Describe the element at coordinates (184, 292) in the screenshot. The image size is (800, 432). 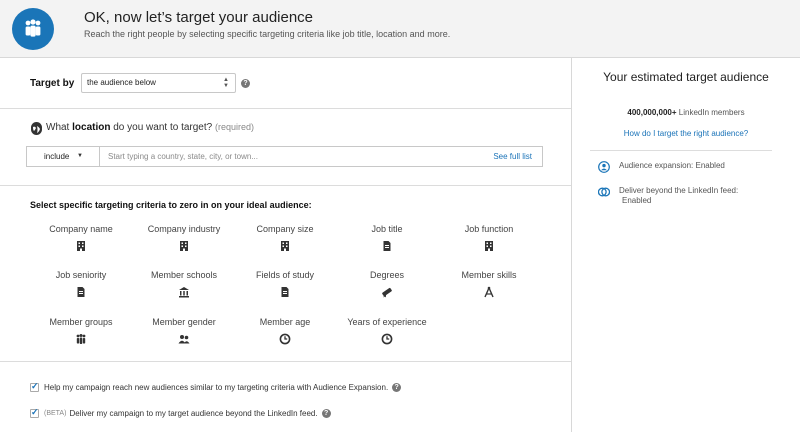
I see `school-icon` at that location.